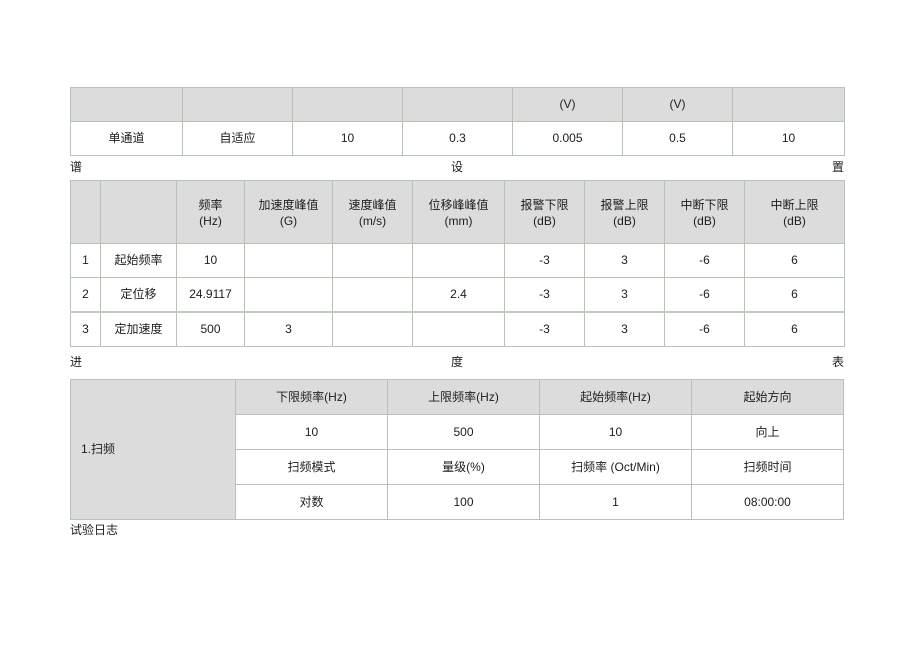 This screenshot has height=650, width=920. Describe the element at coordinates (704, 329) in the screenshot. I see `progress-row-2-abort-low: -6` at that location.